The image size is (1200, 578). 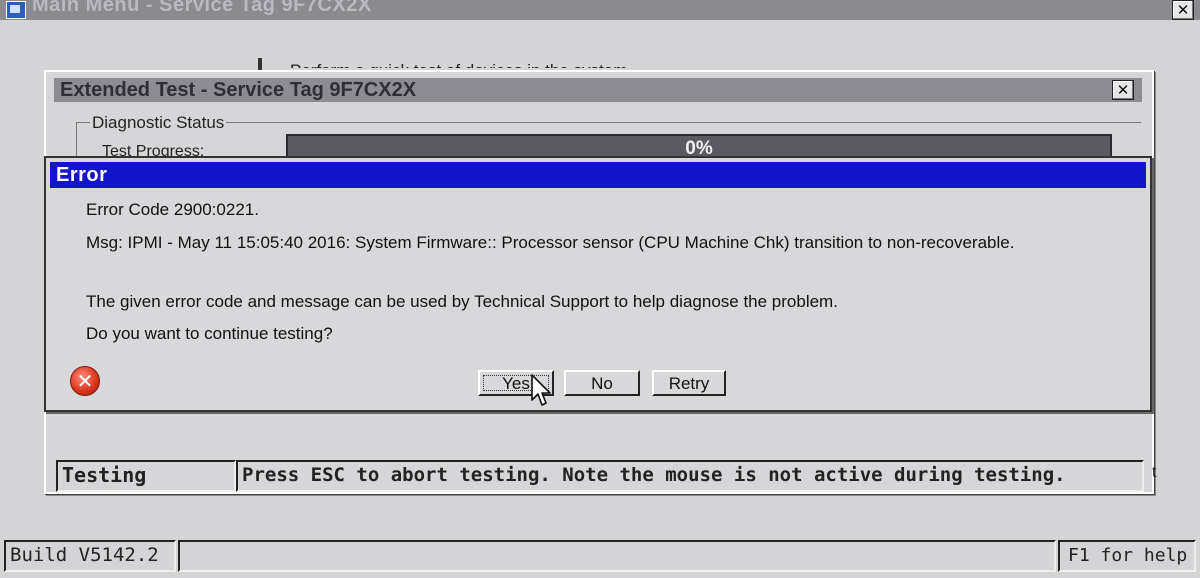 What do you see at coordinates (1123, 90) in the screenshot?
I see `extended-test-close-button: ✕` at bounding box center [1123, 90].